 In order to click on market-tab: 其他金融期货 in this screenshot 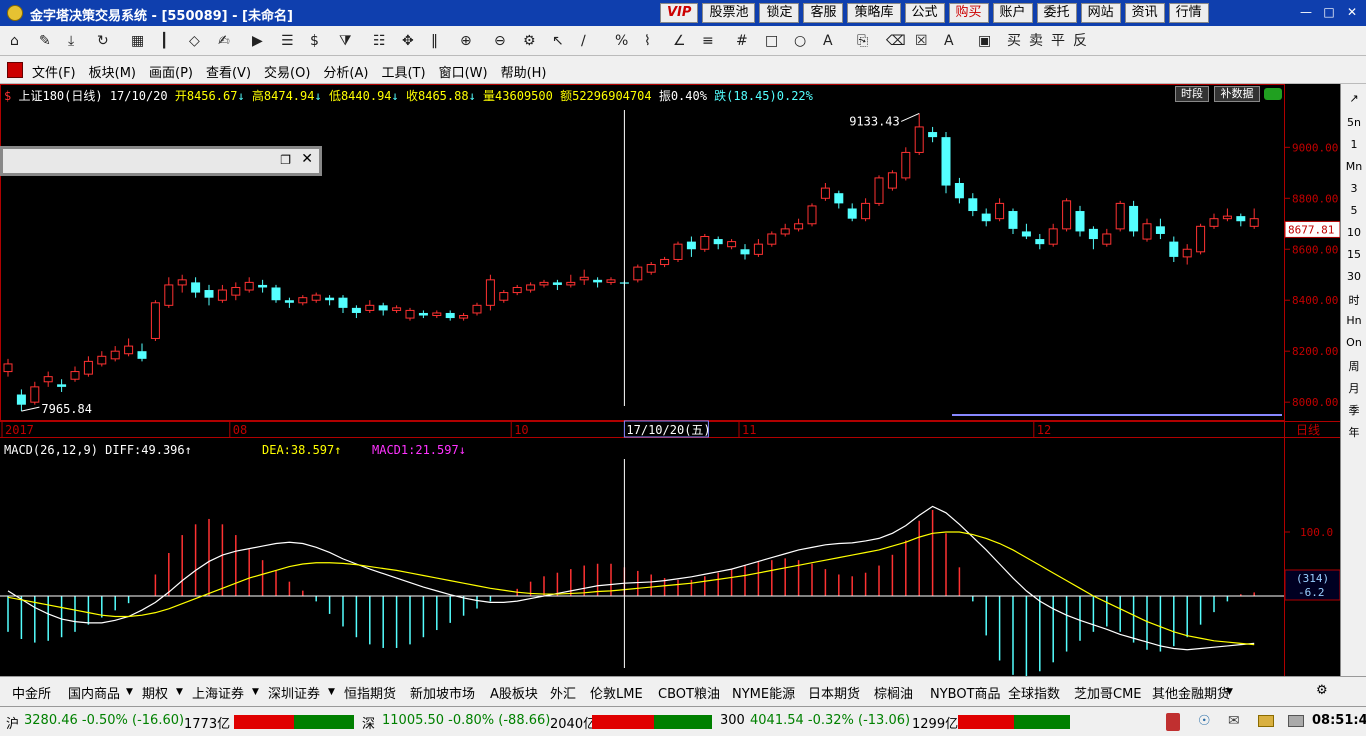, I will do `click(1191, 692)`.